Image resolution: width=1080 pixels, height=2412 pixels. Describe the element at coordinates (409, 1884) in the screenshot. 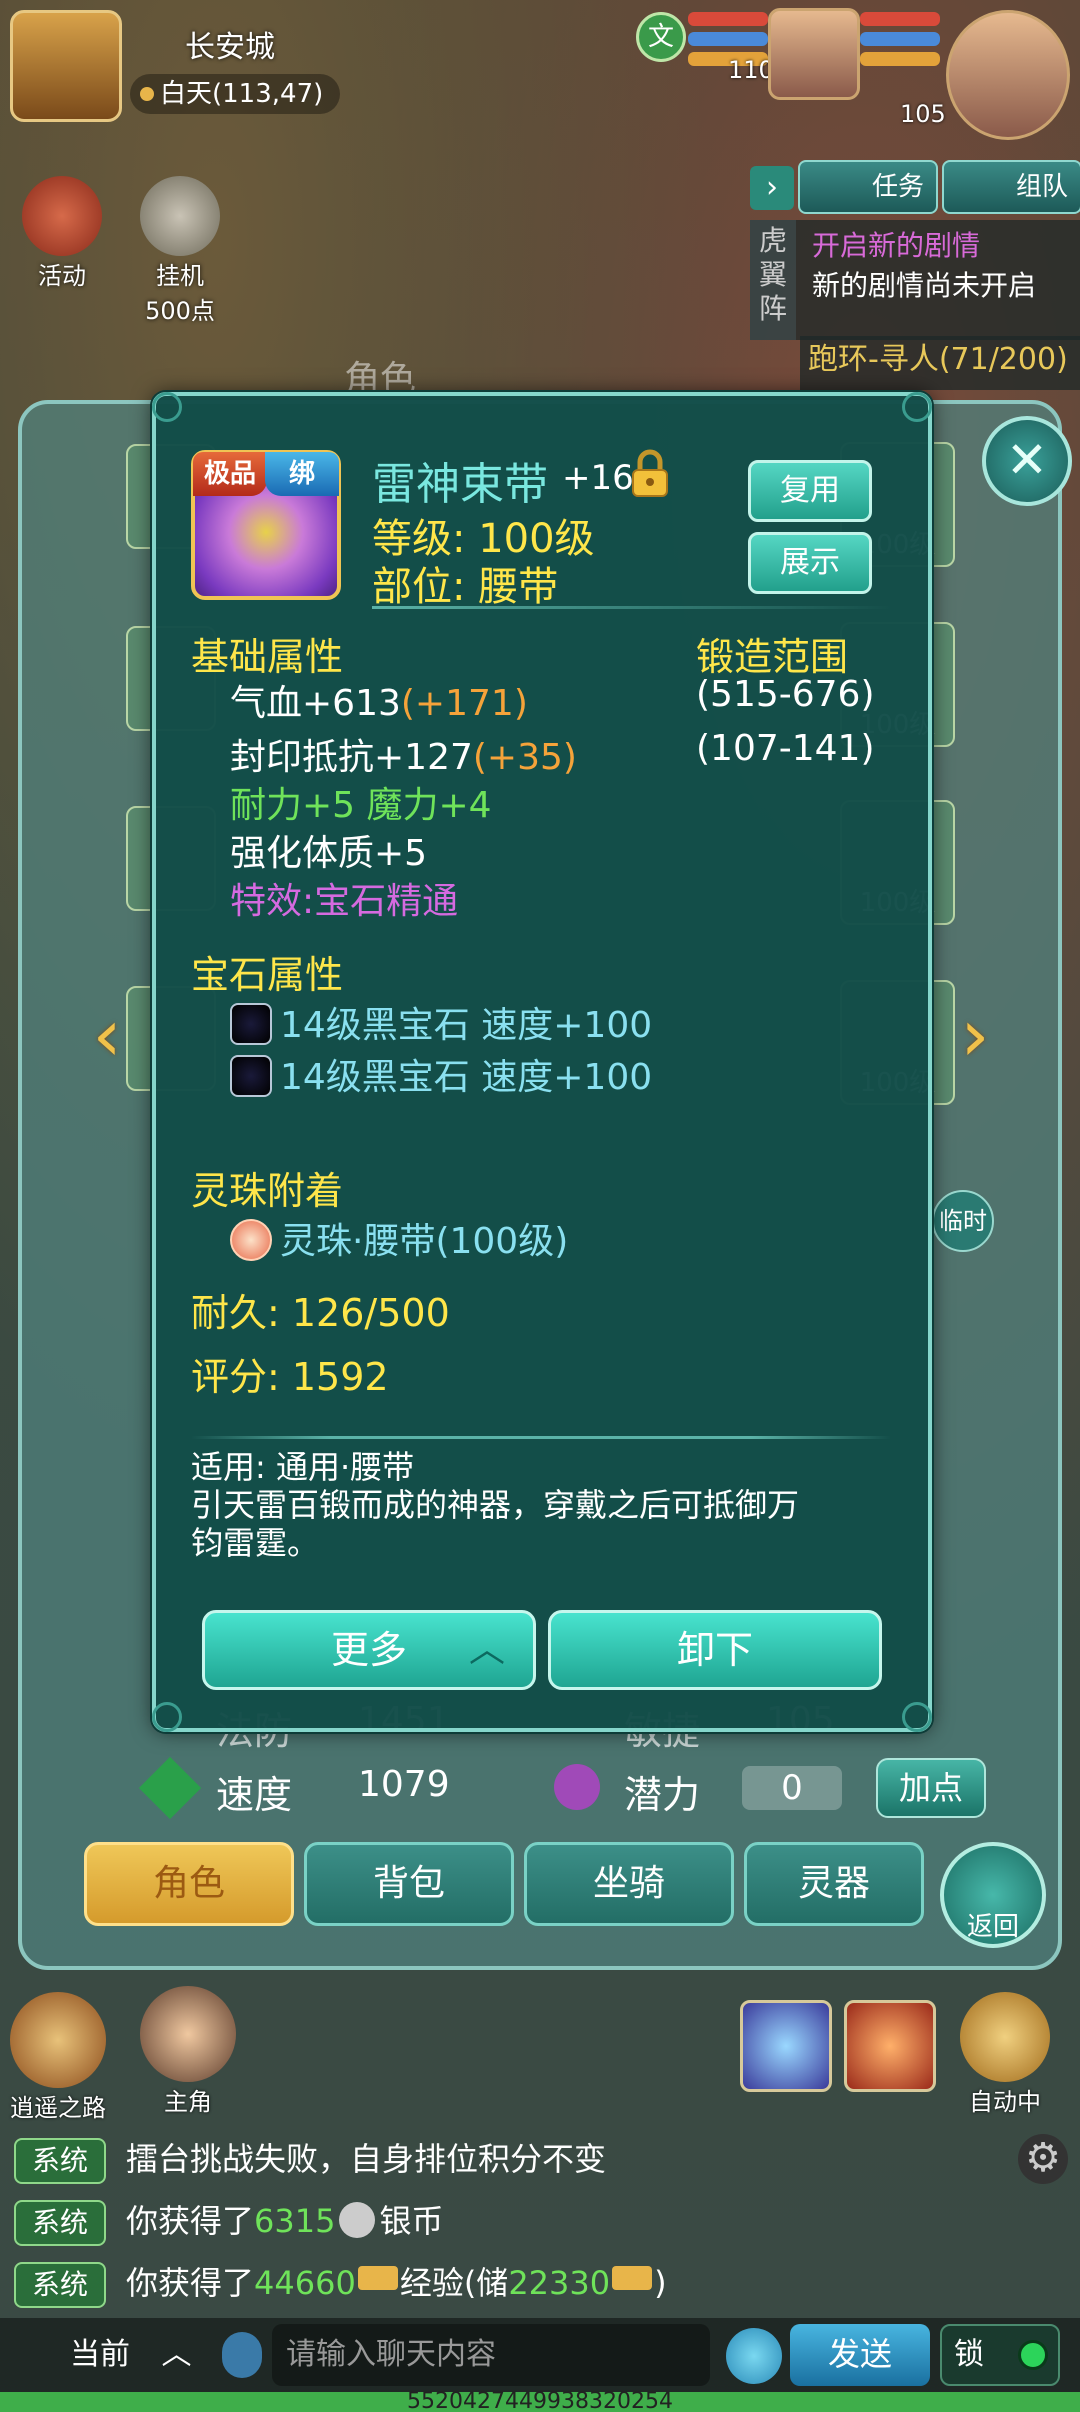

I see `tab-bag: 背包` at that location.